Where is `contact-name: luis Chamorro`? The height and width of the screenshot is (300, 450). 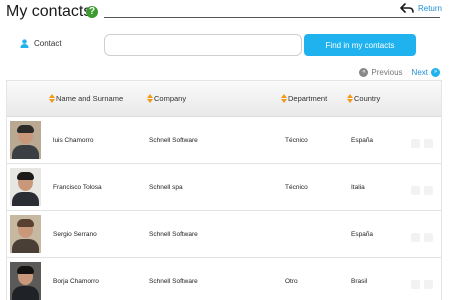 contact-name: luis Chamorro is located at coordinates (73, 140).